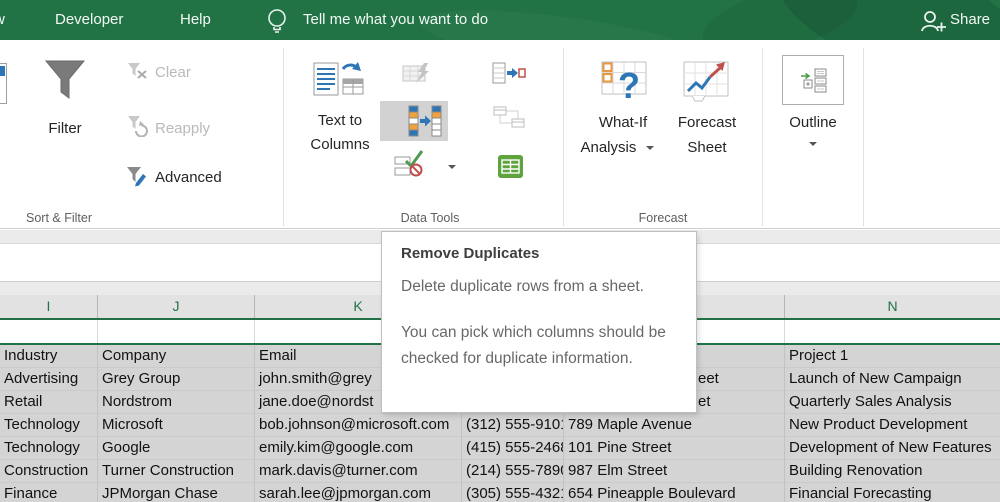 This screenshot has width=1000, height=502. What do you see at coordinates (188, 178) in the screenshot?
I see `advanced-button: Advanced` at bounding box center [188, 178].